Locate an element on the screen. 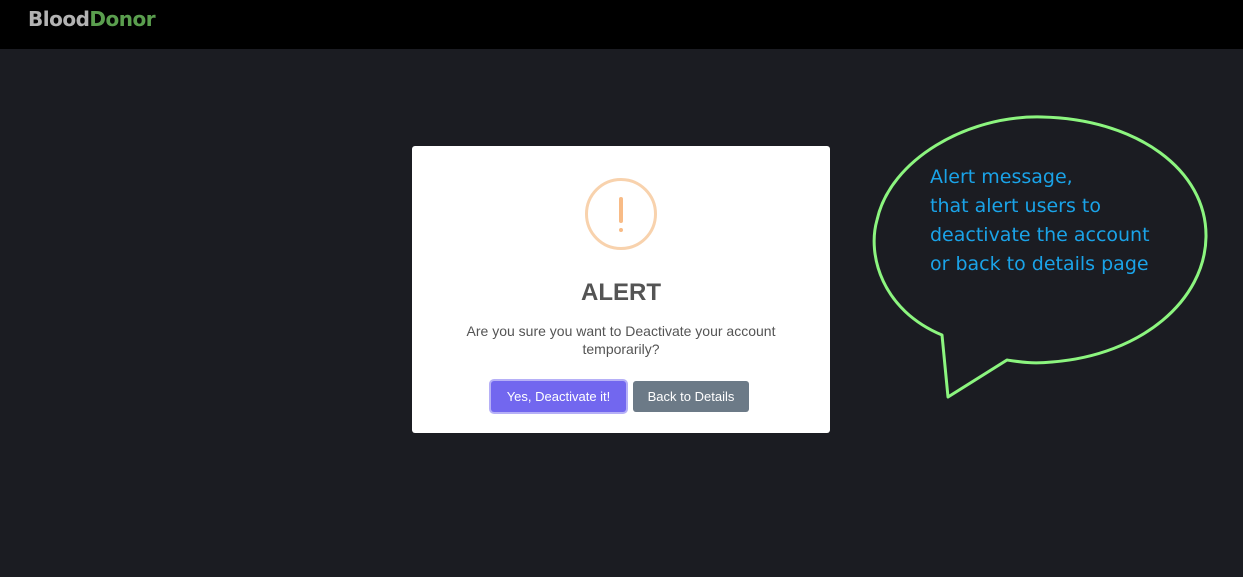 Image resolution: width=1243 pixels, height=577 pixels. top-navbar: BloodDonor is located at coordinates (621, 24).